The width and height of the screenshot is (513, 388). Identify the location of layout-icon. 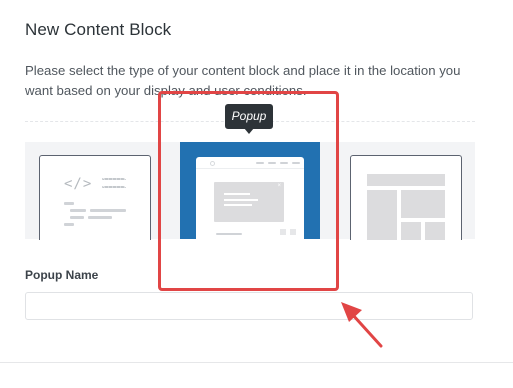
(406, 180).